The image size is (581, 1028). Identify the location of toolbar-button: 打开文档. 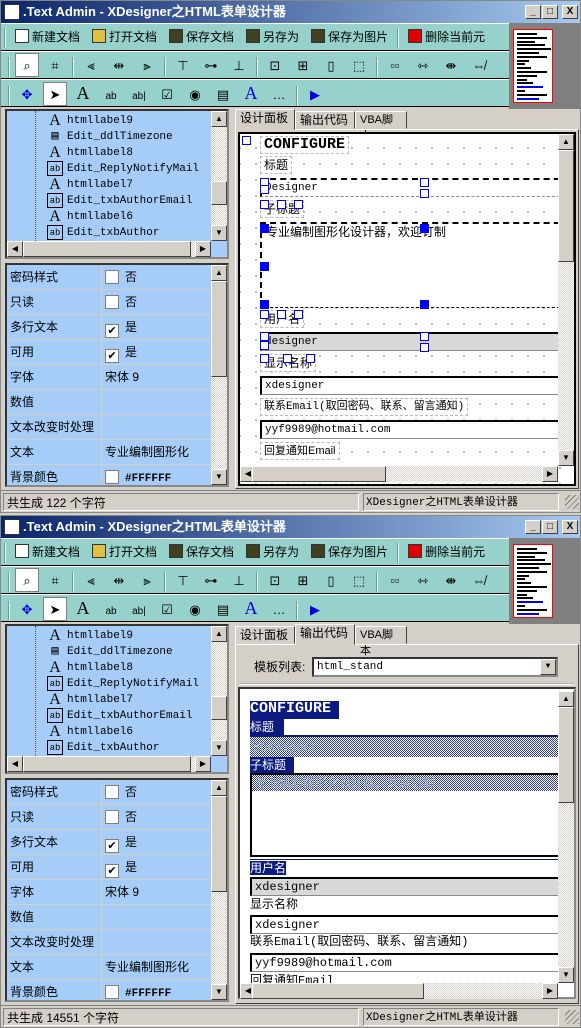
(124, 37).